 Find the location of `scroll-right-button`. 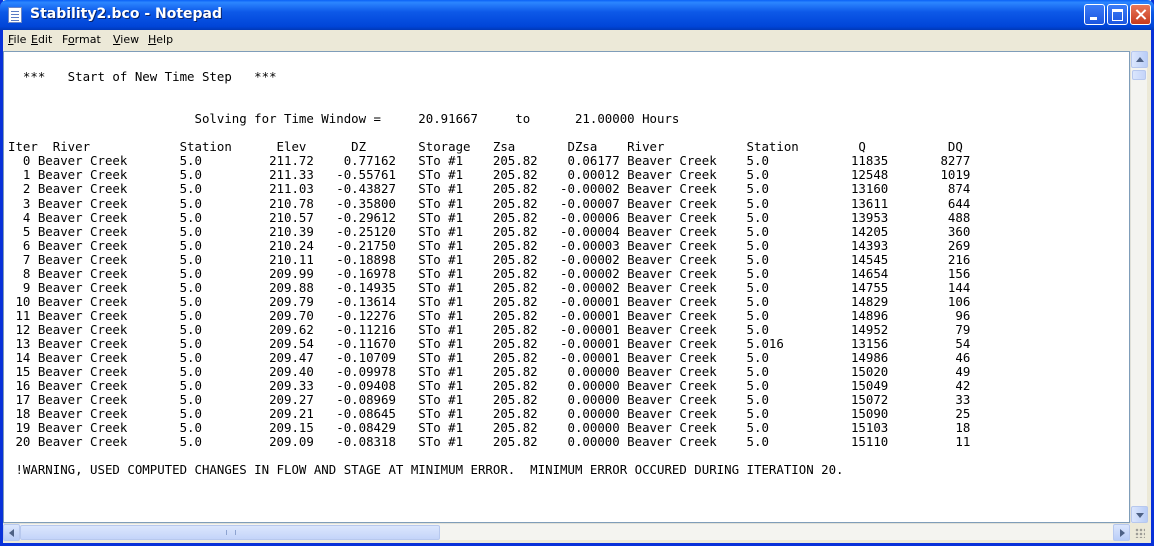

scroll-right-button is located at coordinates (1121, 532).